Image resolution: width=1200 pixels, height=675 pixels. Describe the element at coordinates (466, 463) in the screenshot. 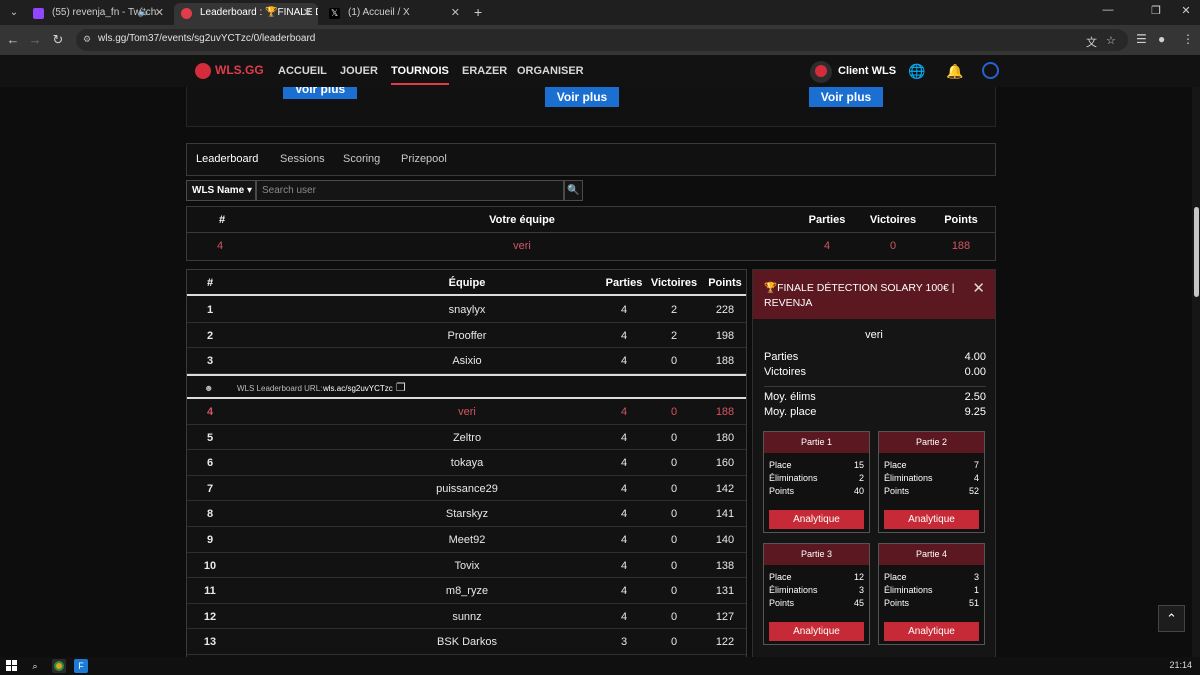

I see `table-row: 6 tokaya 4 0 160` at that location.